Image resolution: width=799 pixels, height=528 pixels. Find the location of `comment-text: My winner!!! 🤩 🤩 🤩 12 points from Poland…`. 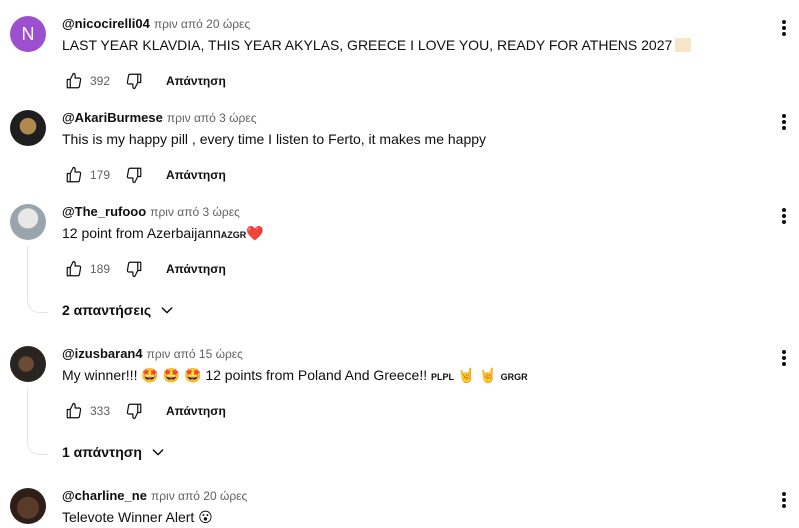

comment-text: My winner!!! 🤩 🤩 🤩 12 points from Poland… is located at coordinates (295, 375).